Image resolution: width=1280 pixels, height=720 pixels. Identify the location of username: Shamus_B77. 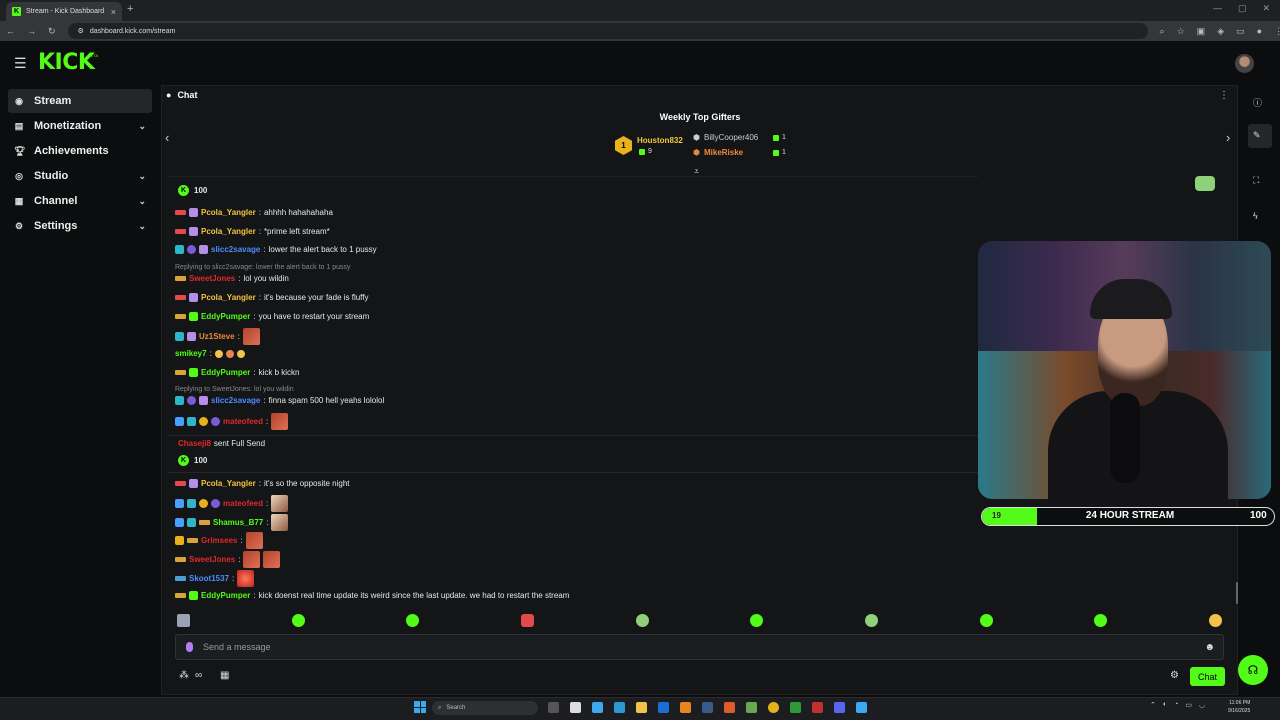
(238, 522).